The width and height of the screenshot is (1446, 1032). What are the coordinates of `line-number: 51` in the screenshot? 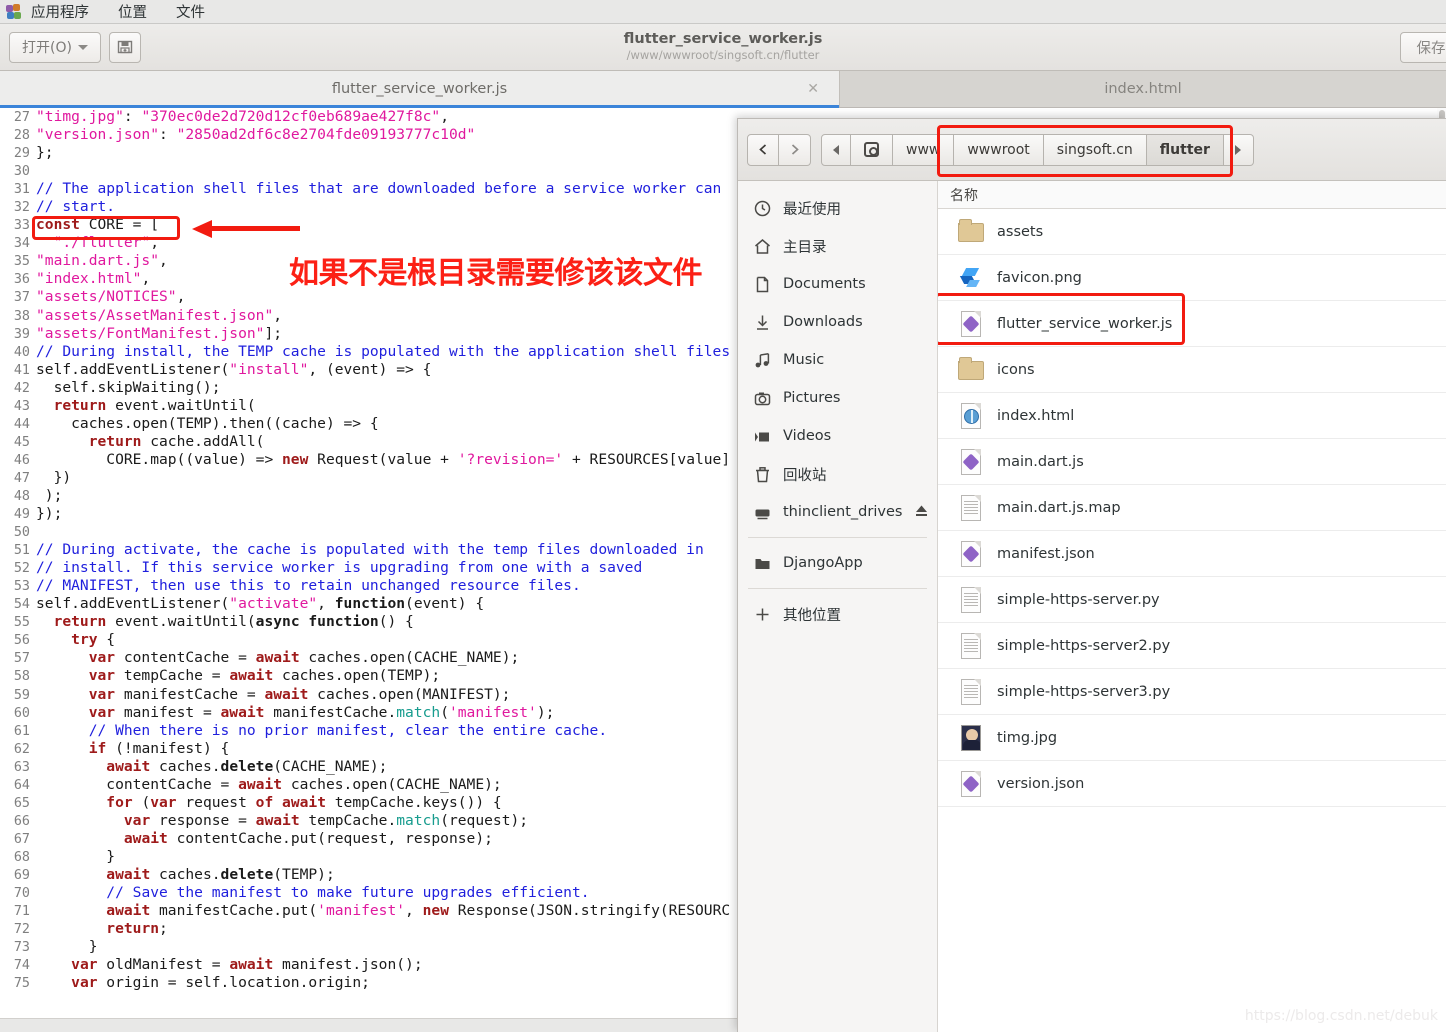 It's located at (21, 551).